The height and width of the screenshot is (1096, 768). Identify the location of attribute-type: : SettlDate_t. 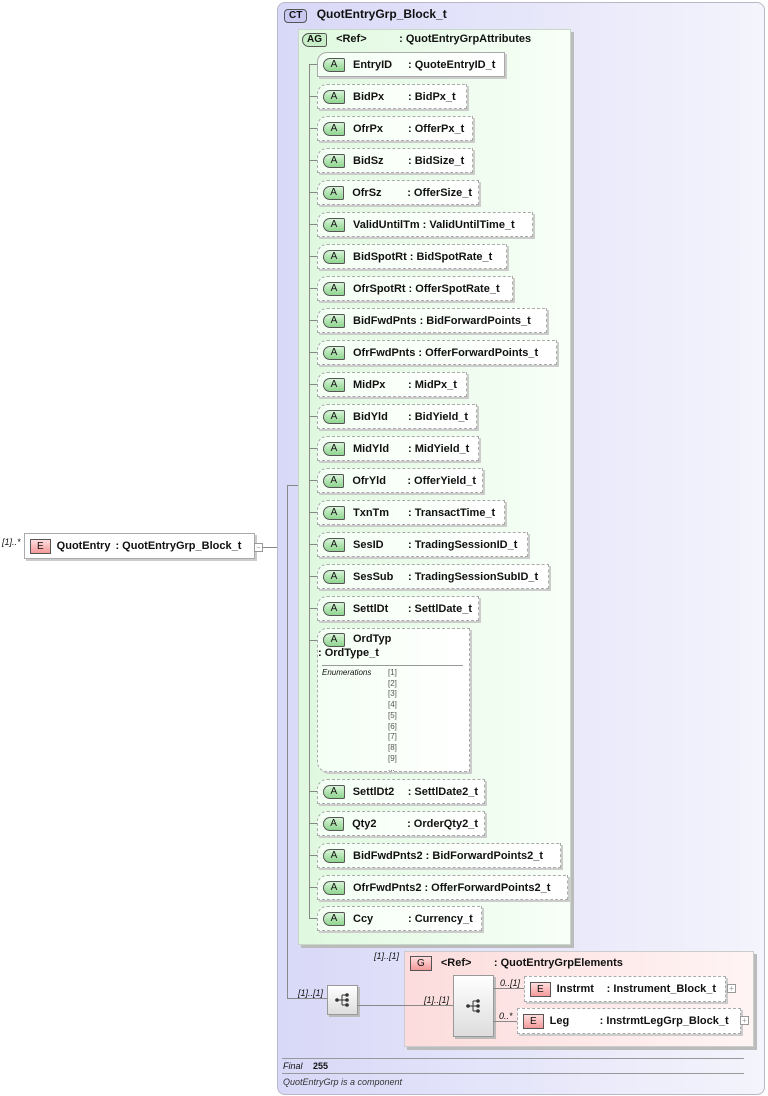
(439, 608).